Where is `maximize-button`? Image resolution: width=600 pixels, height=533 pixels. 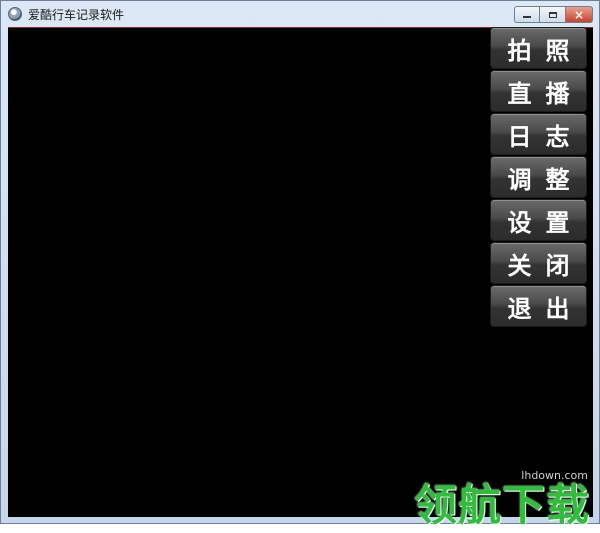
maximize-button is located at coordinates (553, 14).